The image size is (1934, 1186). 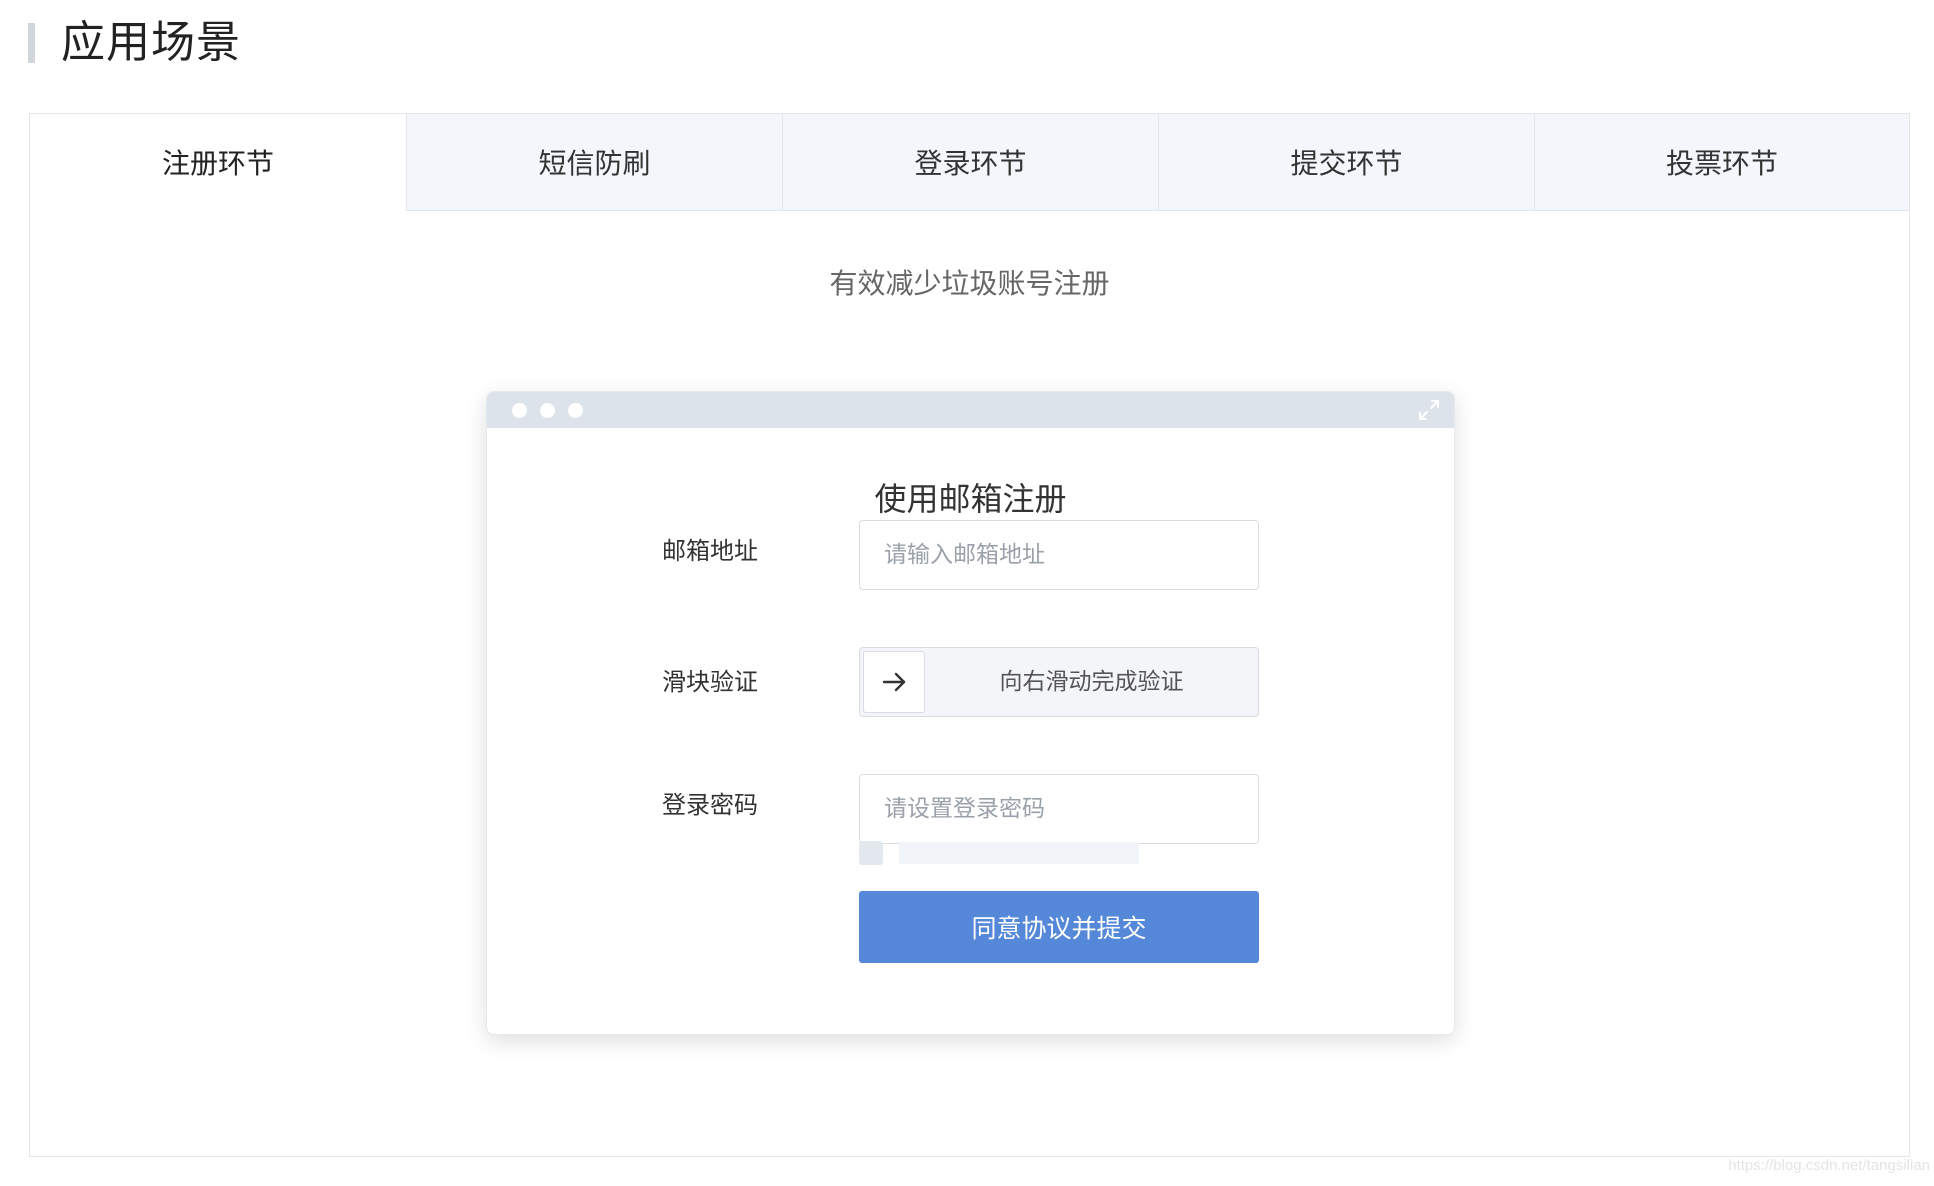 I want to click on password-label: 登录密码, so click(x=710, y=805).